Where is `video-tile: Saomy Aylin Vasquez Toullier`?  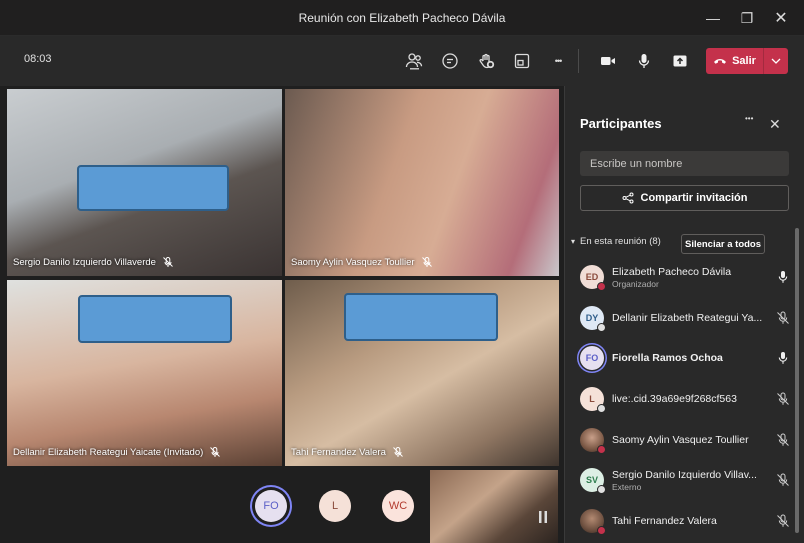
video-tile: Saomy Aylin Vasquez Toullier is located at coordinates (422, 182).